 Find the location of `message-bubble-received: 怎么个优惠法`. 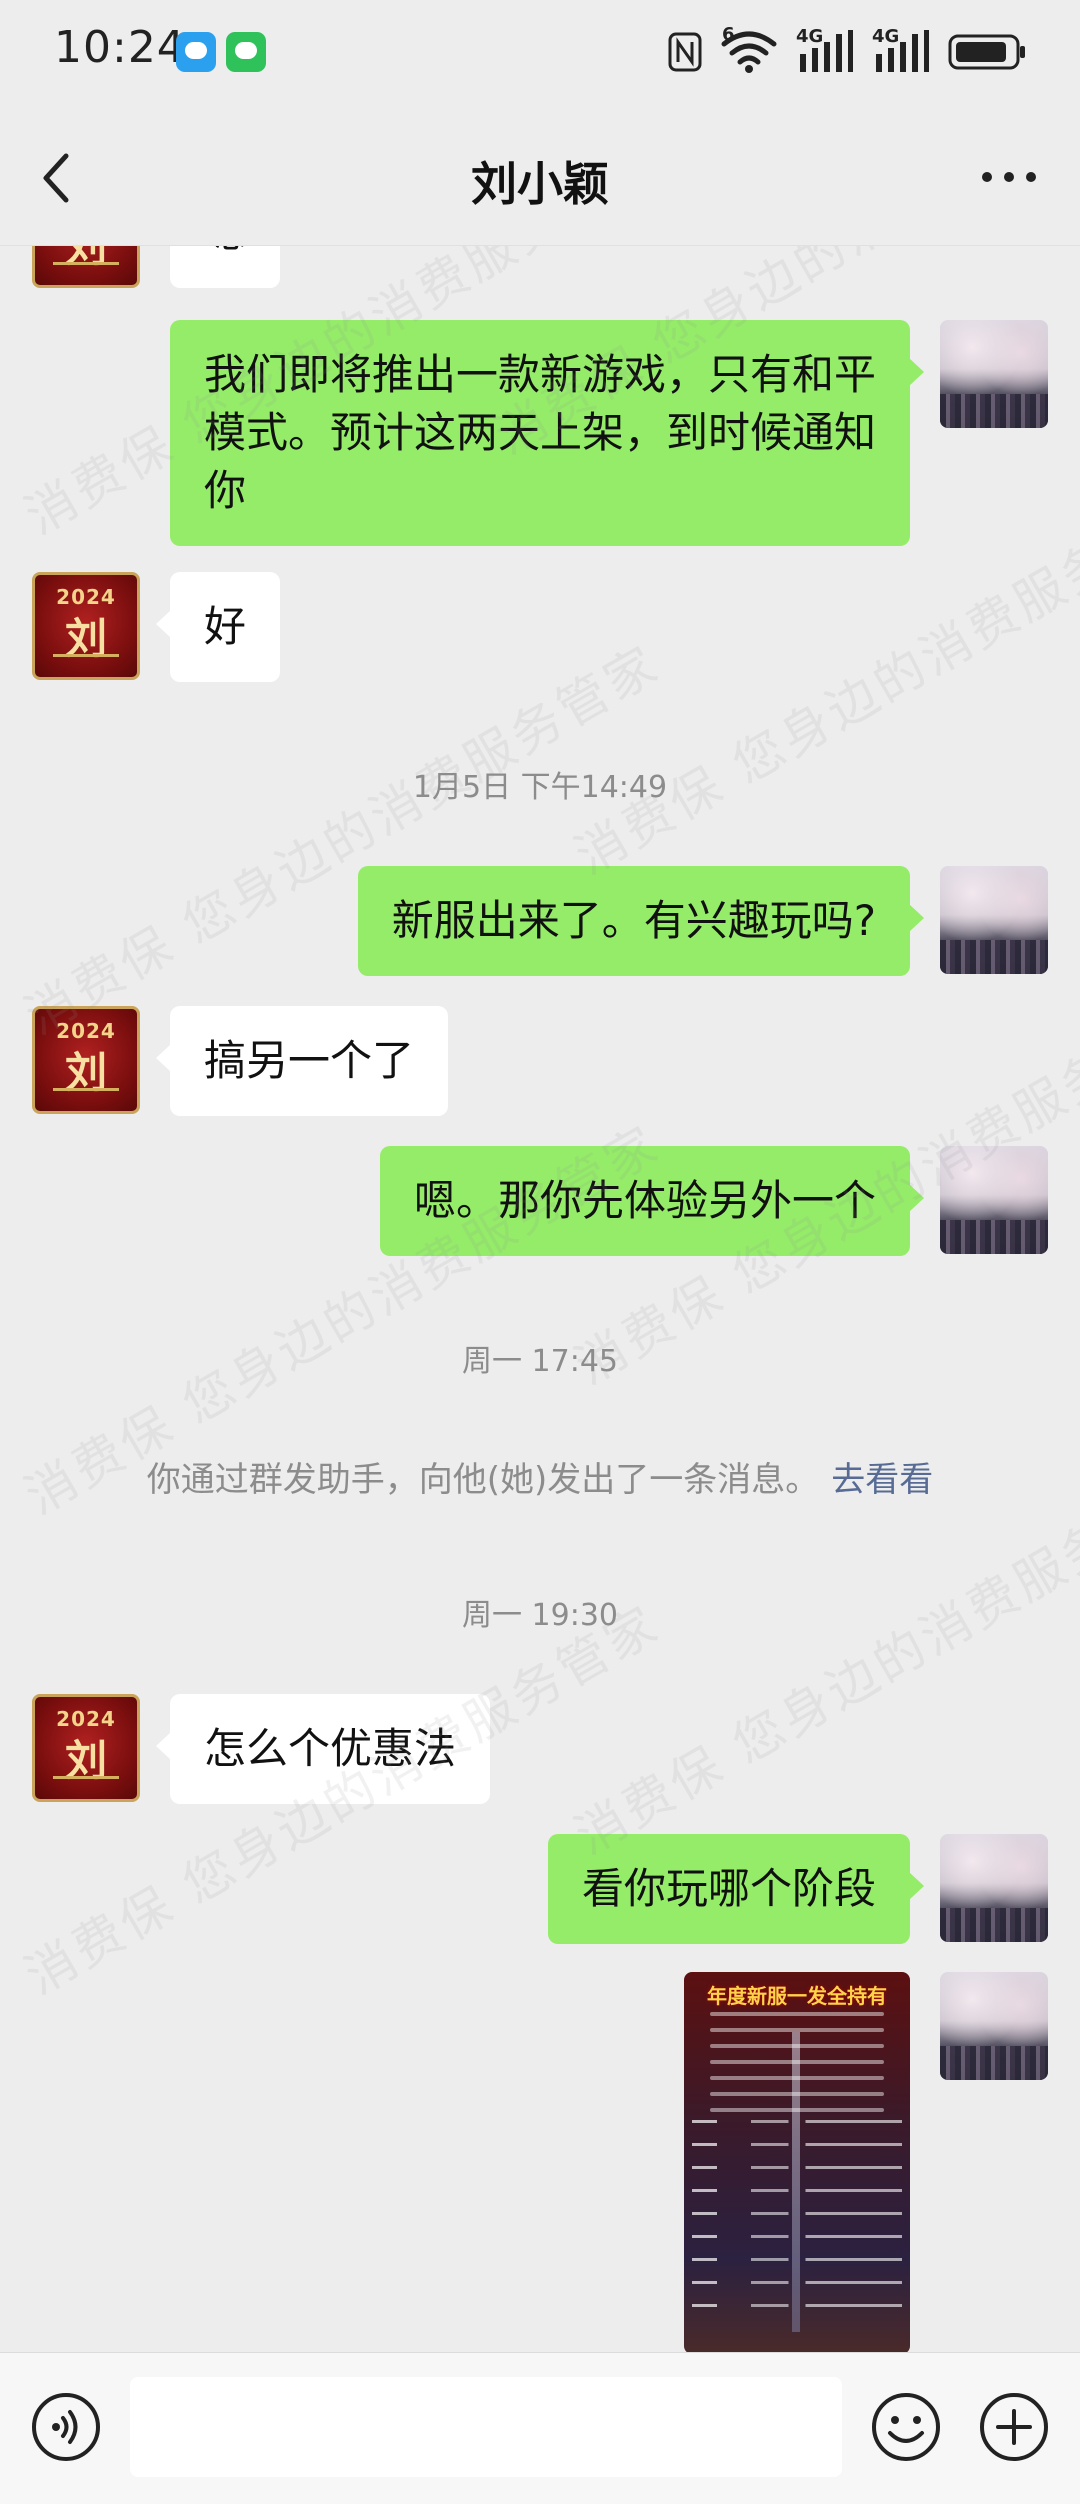

message-bubble-received: 怎么个优惠法 is located at coordinates (323, 1749).